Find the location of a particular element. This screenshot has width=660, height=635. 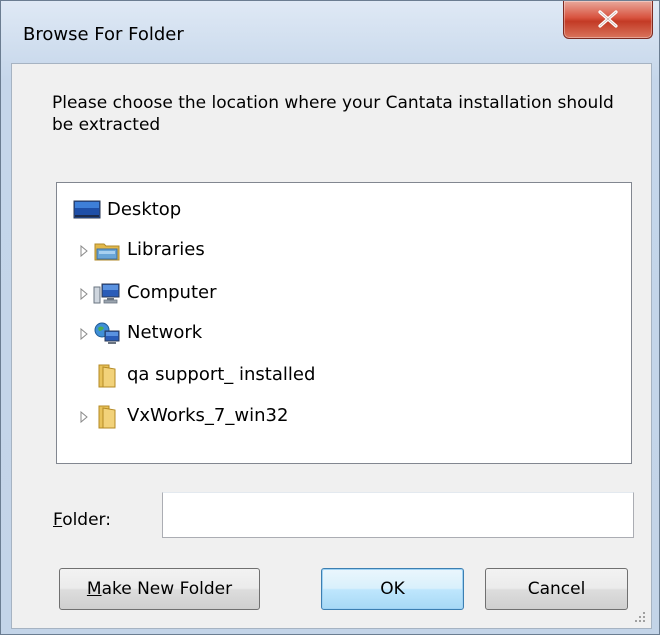

resize-grip-icon is located at coordinates (640, 617).